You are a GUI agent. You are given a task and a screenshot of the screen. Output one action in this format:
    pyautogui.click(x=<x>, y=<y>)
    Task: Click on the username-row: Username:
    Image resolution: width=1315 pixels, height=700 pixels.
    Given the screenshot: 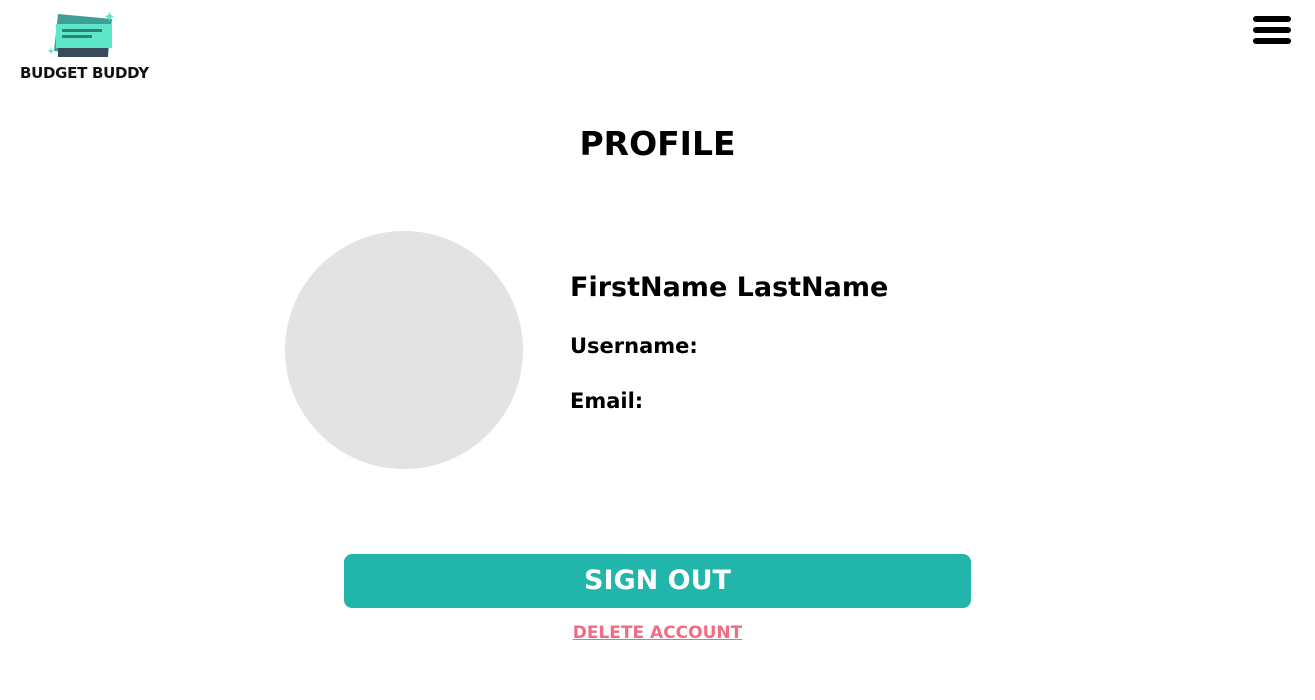 What is the action you would take?
    pyautogui.click(x=637, y=346)
    